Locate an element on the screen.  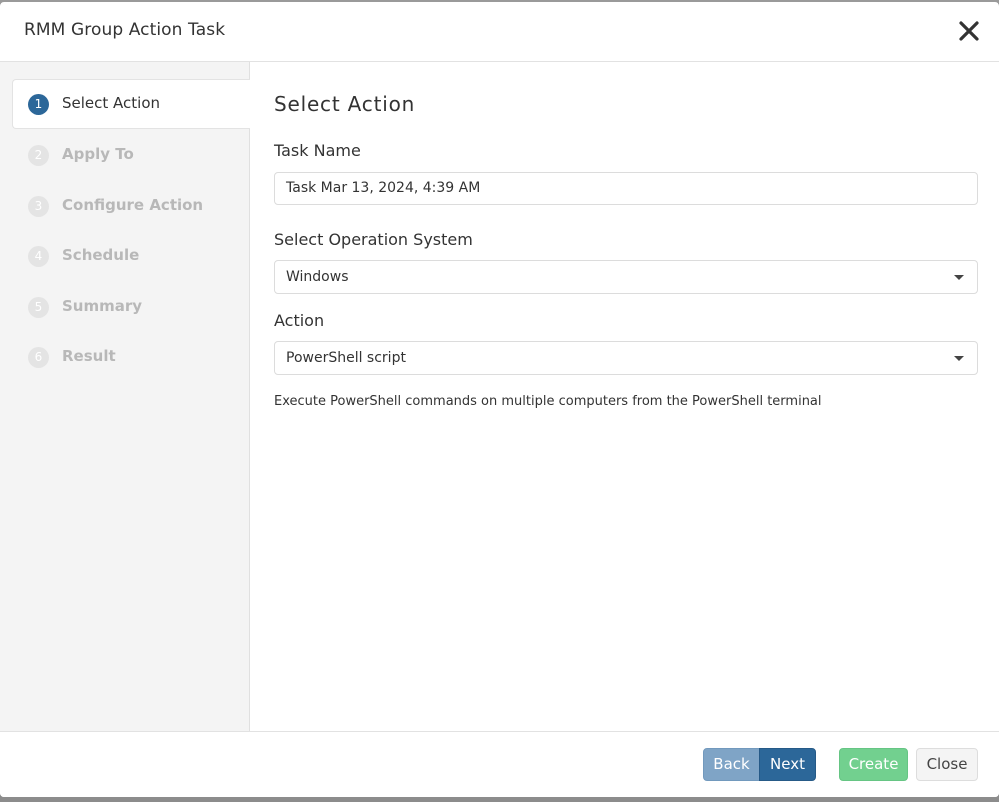
step-label: Apply To is located at coordinates (98, 154).